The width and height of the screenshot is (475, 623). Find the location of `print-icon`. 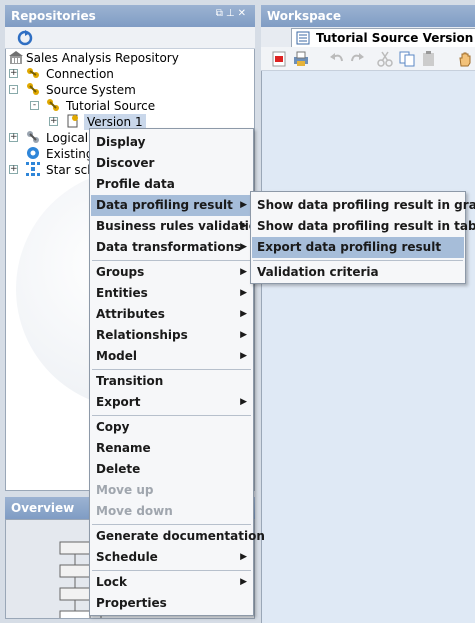

print-icon is located at coordinates (301, 59).